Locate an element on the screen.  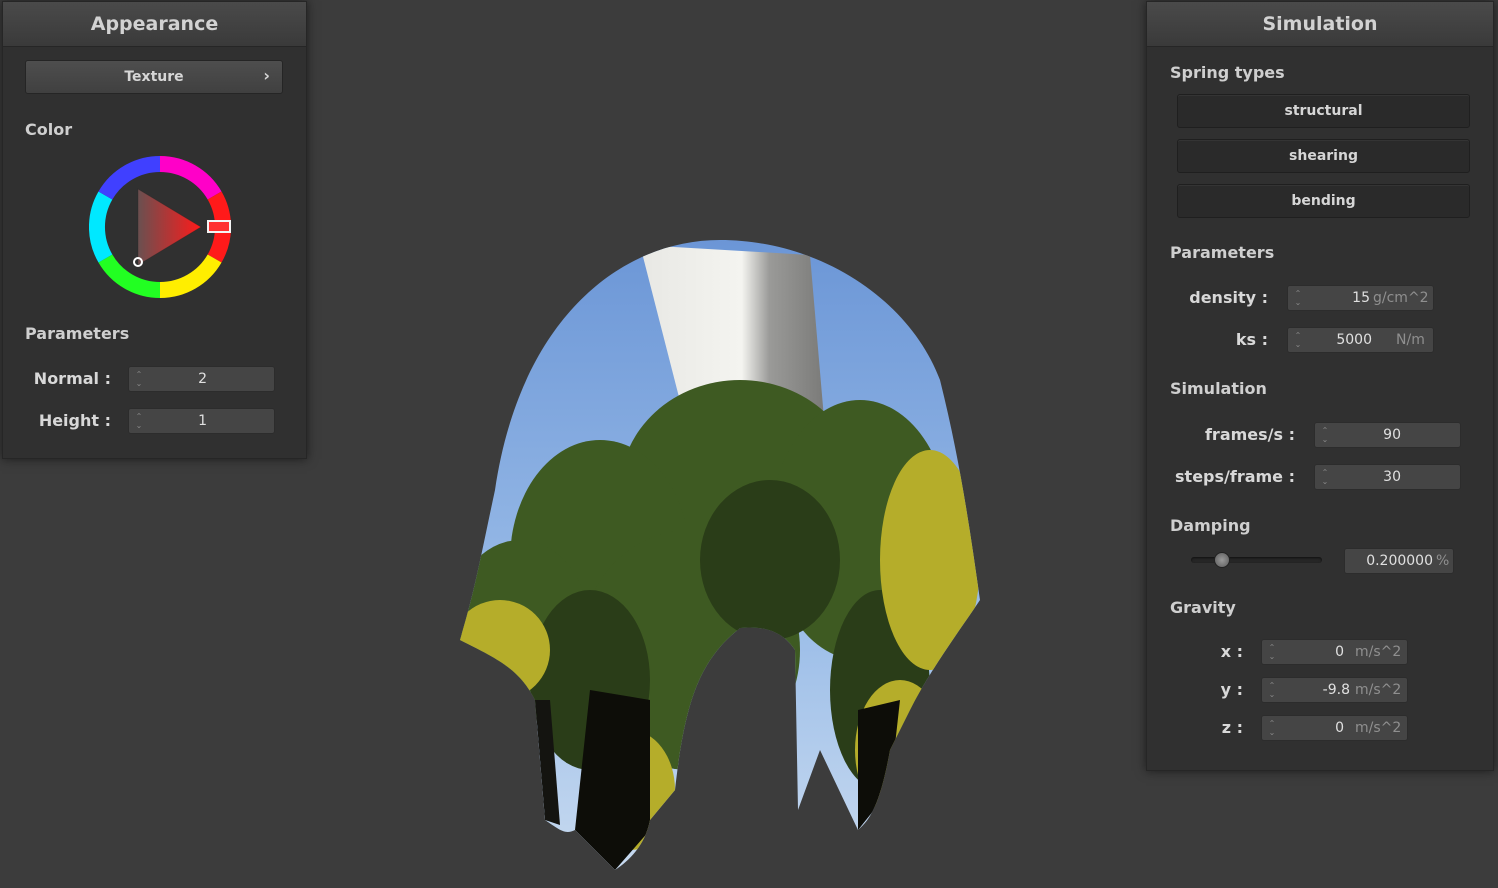
damping-unit: % is located at coordinates (1443, 561).